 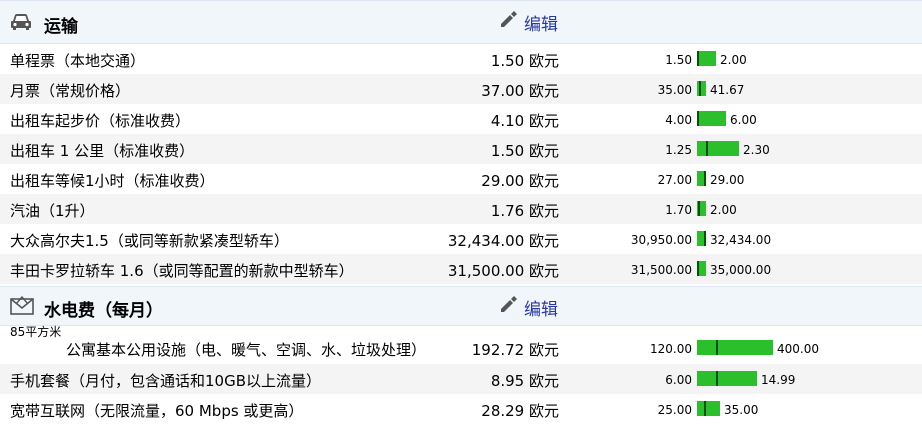 What do you see at coordinates (461, 179) in the screenshot?
I see `table-row: 出租车等候1小时（标准收费） 29.00 欧元 27.00 29.00` at bounding box center [461, 179].